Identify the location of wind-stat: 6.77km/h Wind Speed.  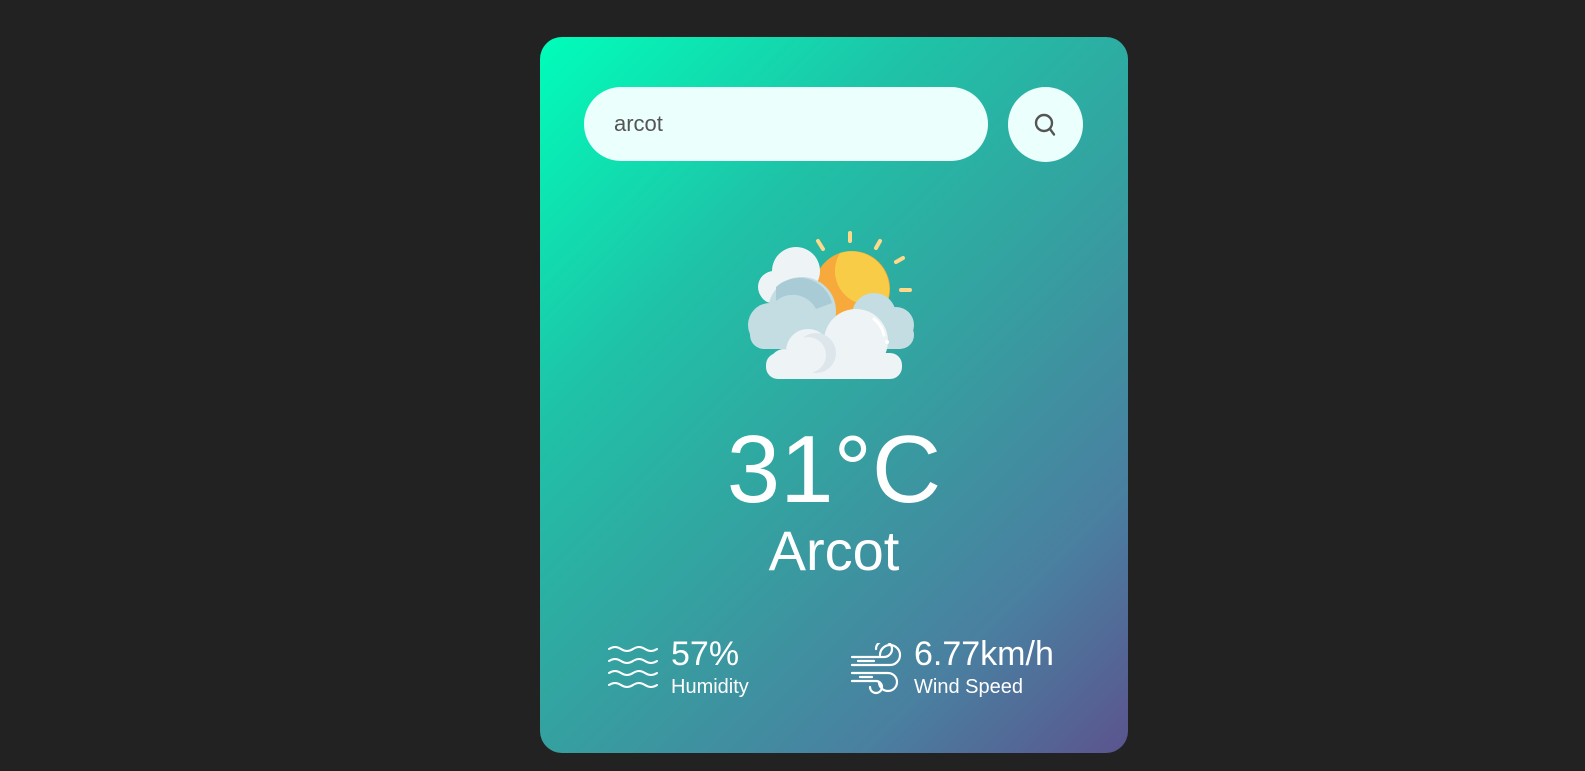
(952, 667).